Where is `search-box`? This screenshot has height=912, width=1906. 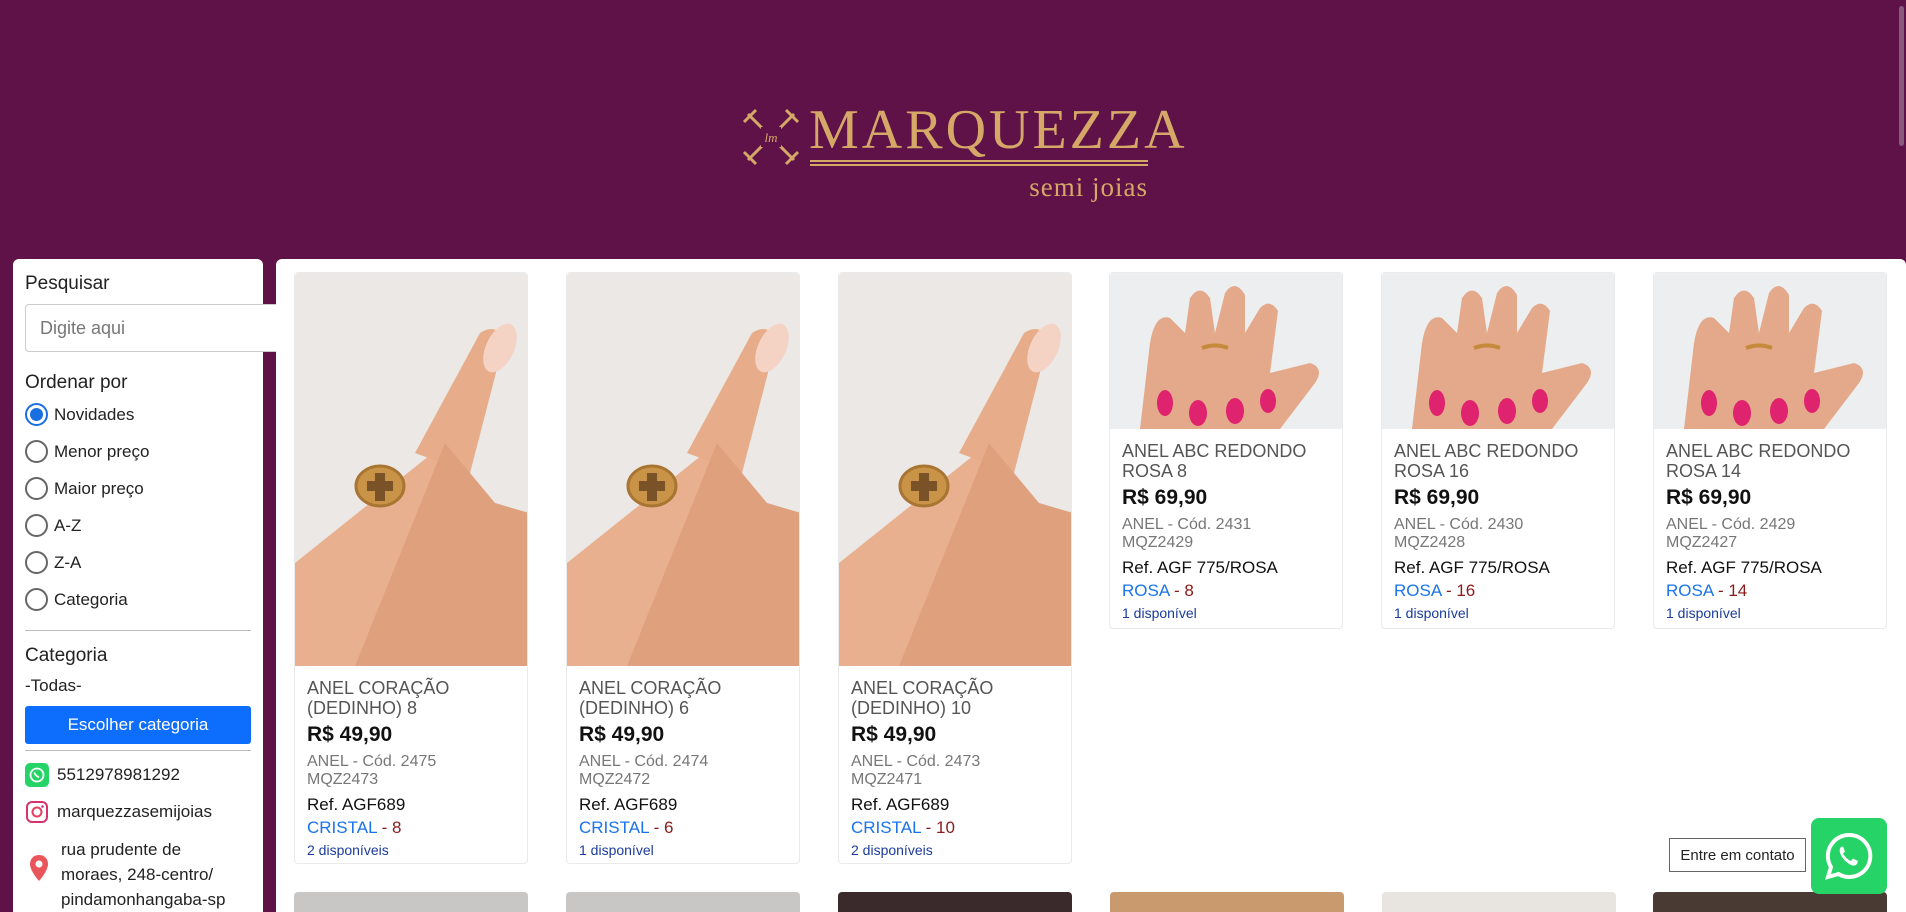 search-box is located at coordinates (167, 328).